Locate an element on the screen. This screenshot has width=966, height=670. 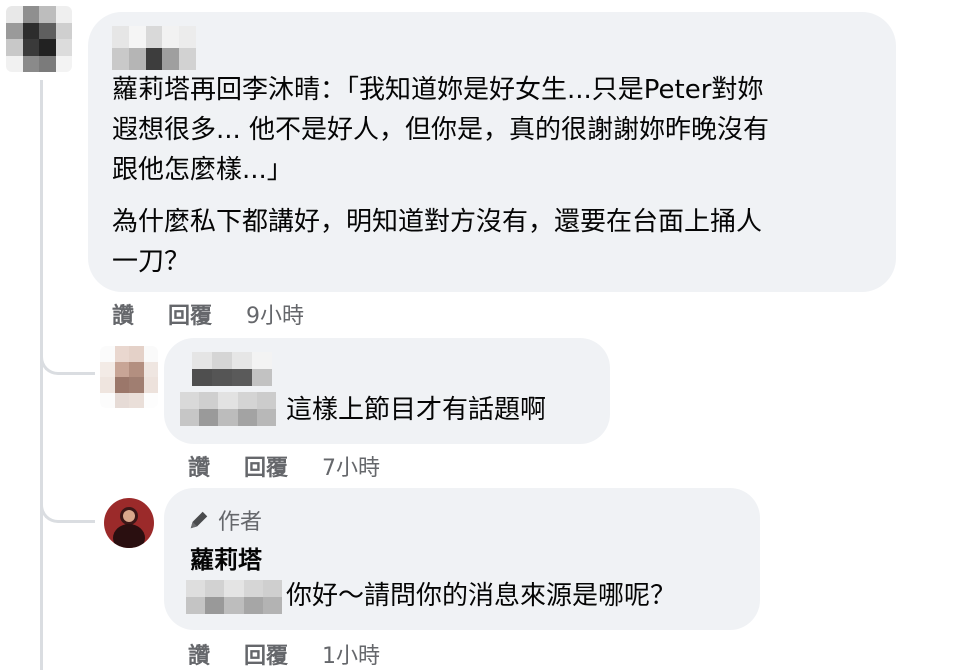
author-reply-bubble: 作者 蘿莉塔 你好～請問你的消息來源是哪呢？ is located at coordinates (462, 559).